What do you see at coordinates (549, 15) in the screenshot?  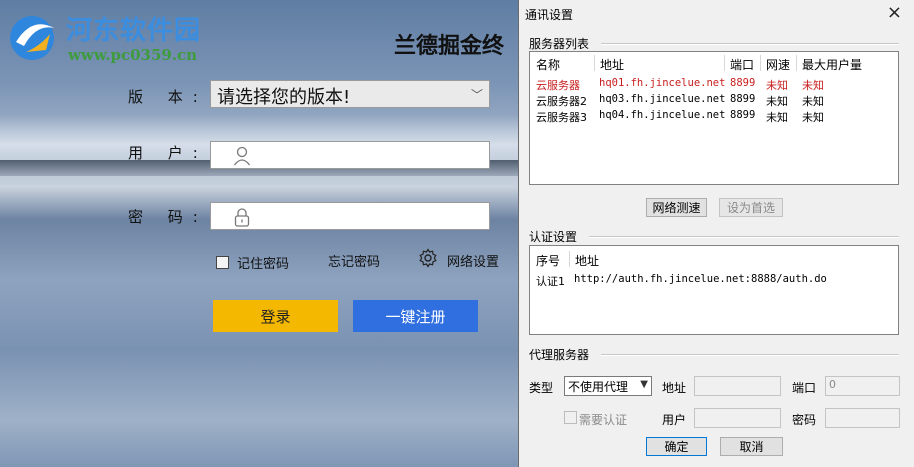 I see `dialog-title: 通讯设置` at bounding box center [549, 15].